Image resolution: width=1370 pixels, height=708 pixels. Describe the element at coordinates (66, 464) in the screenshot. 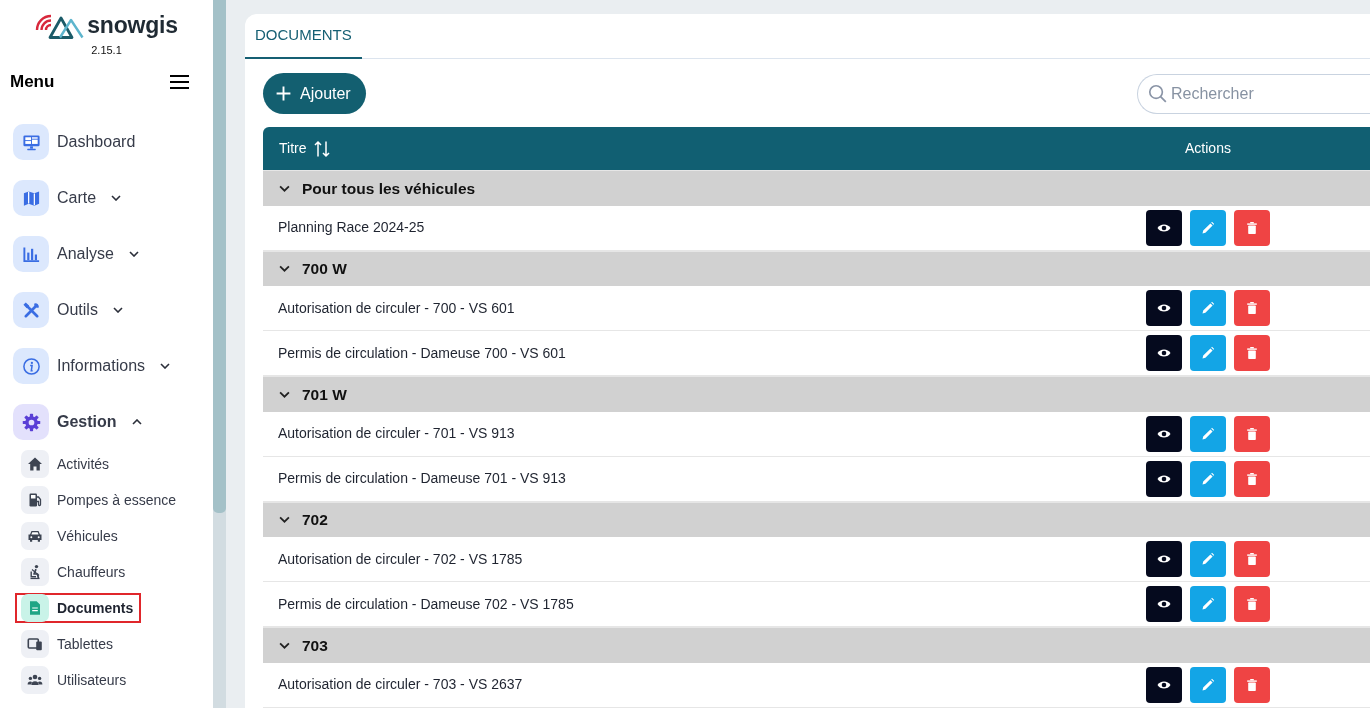

I see `sidebar-subitem: Activités` at that location.